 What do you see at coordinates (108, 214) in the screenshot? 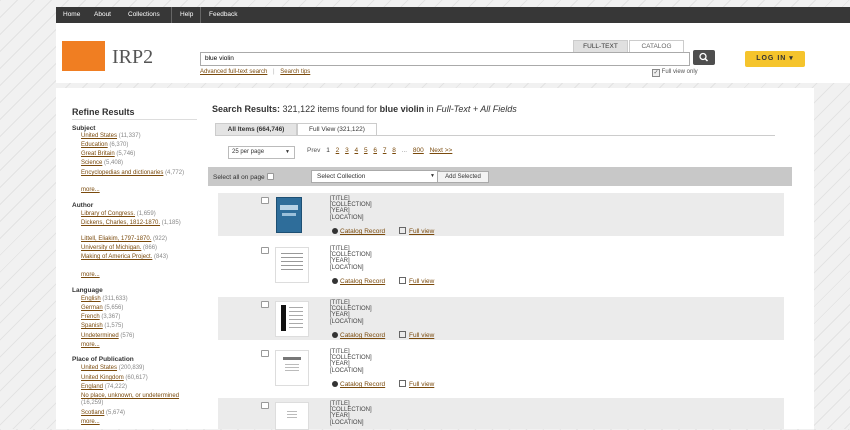
I see `facet-link: Library of Congress.` at bounding box center [108, 214].